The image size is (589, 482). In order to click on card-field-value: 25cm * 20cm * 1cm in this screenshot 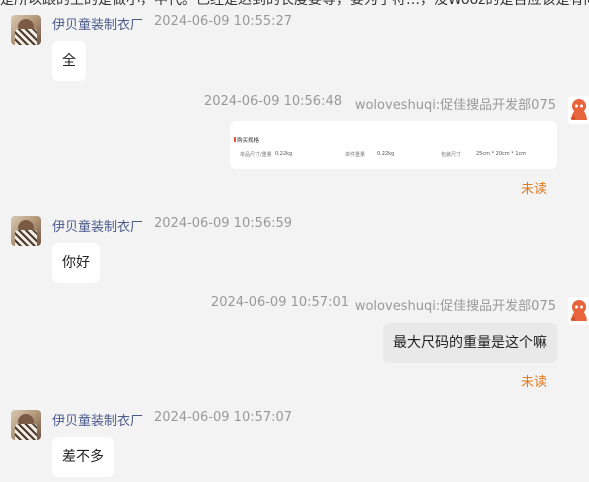, I will do `click(501, 154)`.